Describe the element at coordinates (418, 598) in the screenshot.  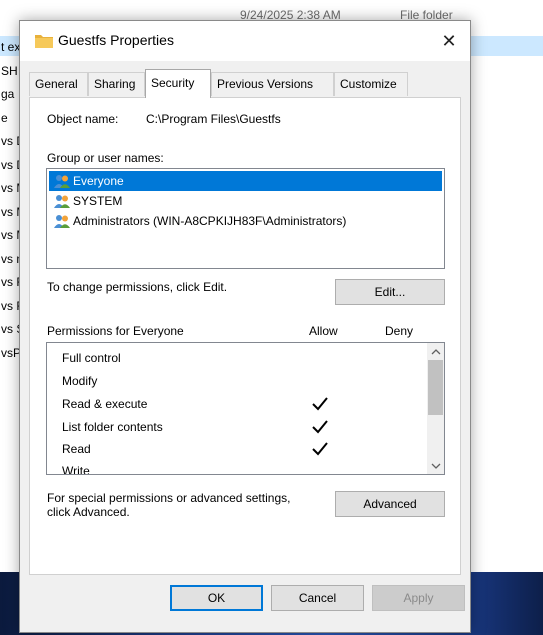
I see `apply-button: Apply` at that location.